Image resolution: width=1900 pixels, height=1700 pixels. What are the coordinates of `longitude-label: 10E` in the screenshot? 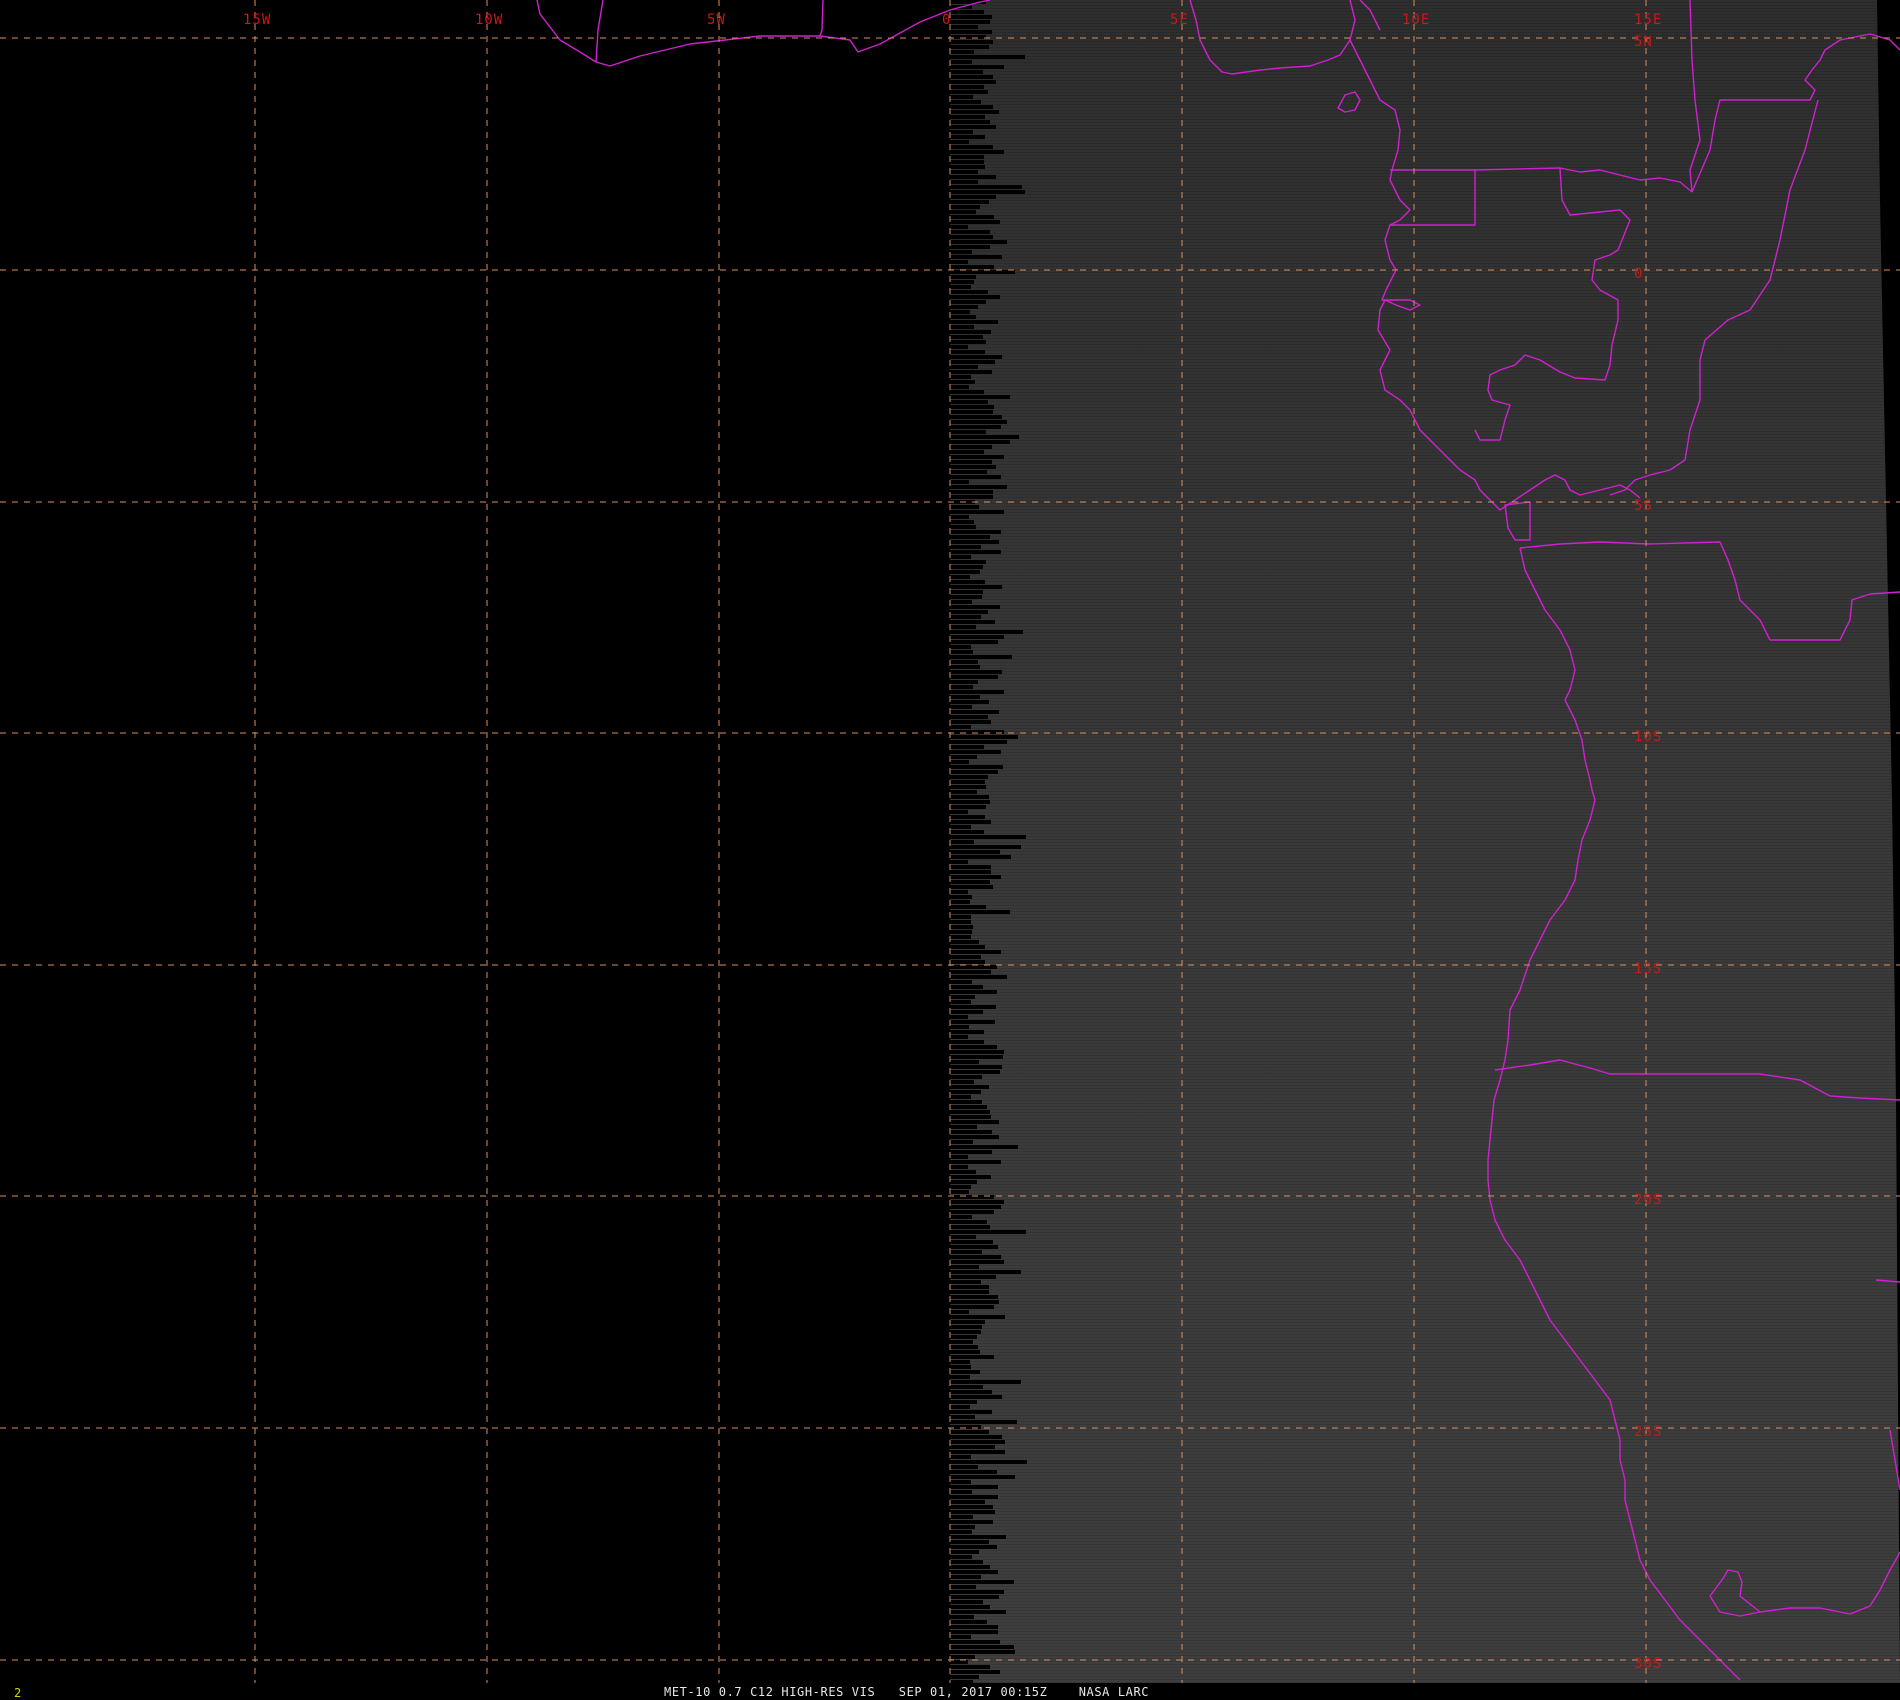 It's located at (1416, 20).